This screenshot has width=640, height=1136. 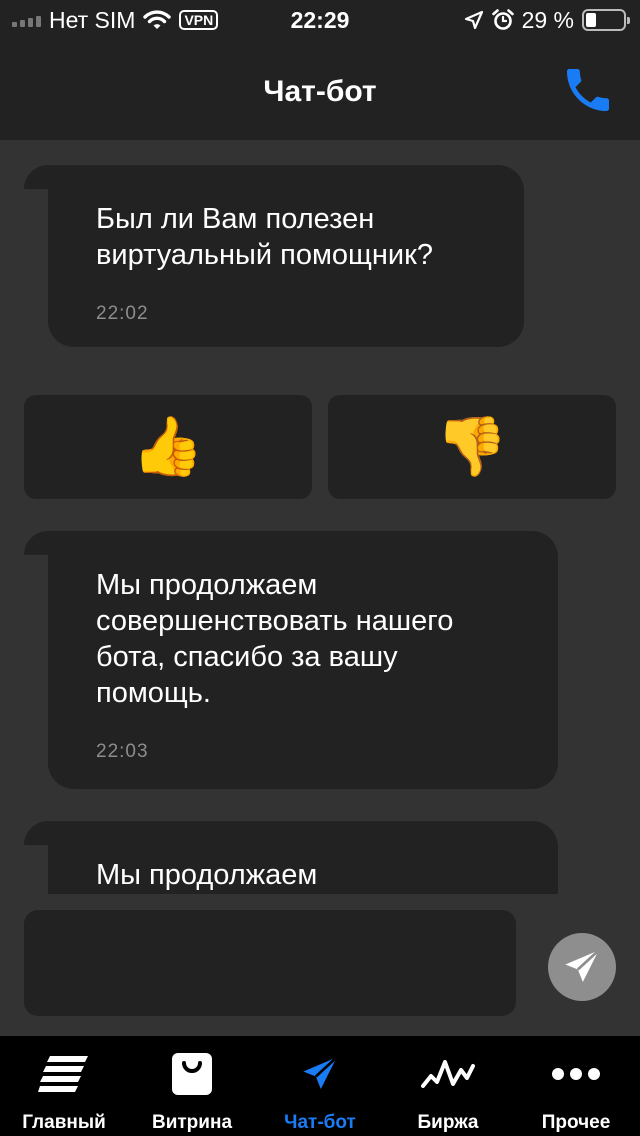 I want to click on thumbs-up-icon: 👍, so click(x=168, y=446).